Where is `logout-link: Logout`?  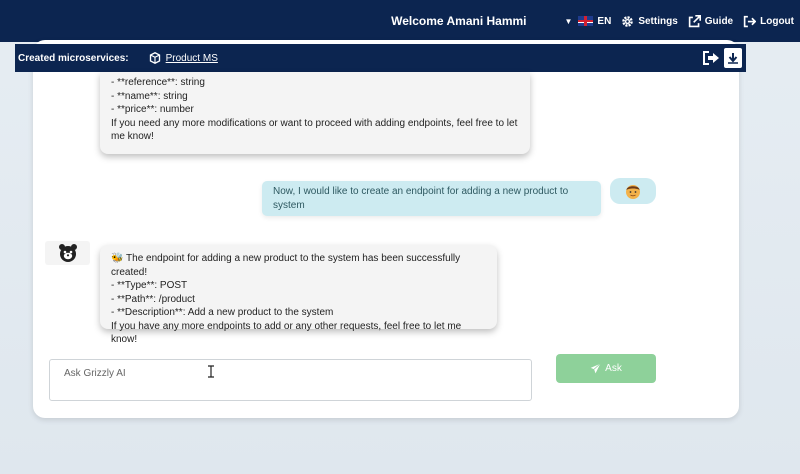 logout-link: Logout is located at coordinates (768, 21).